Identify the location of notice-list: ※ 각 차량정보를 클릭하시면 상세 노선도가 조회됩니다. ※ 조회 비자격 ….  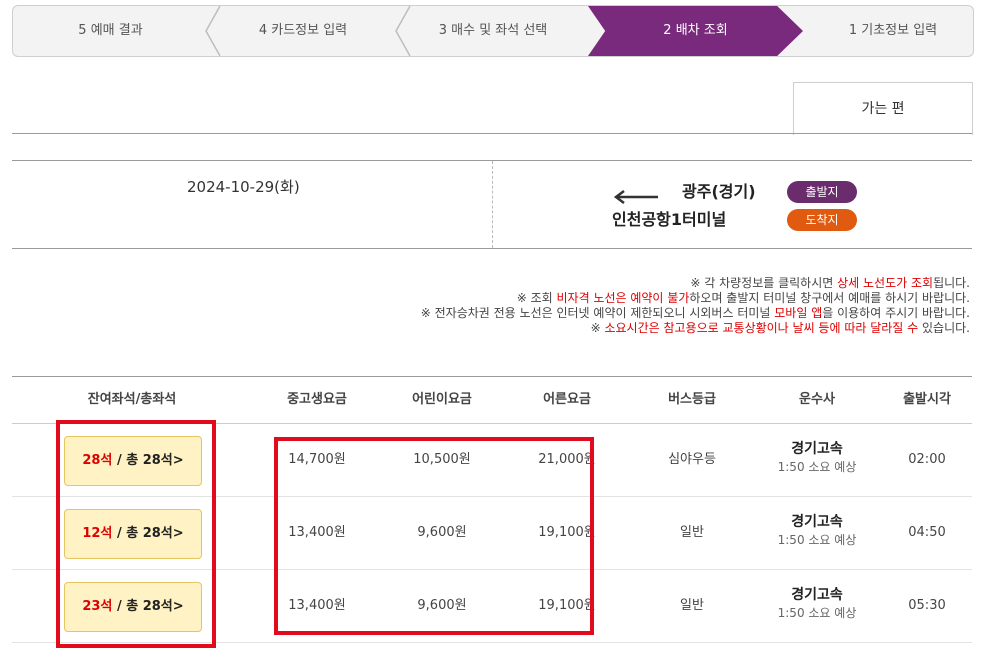
(644, 306).